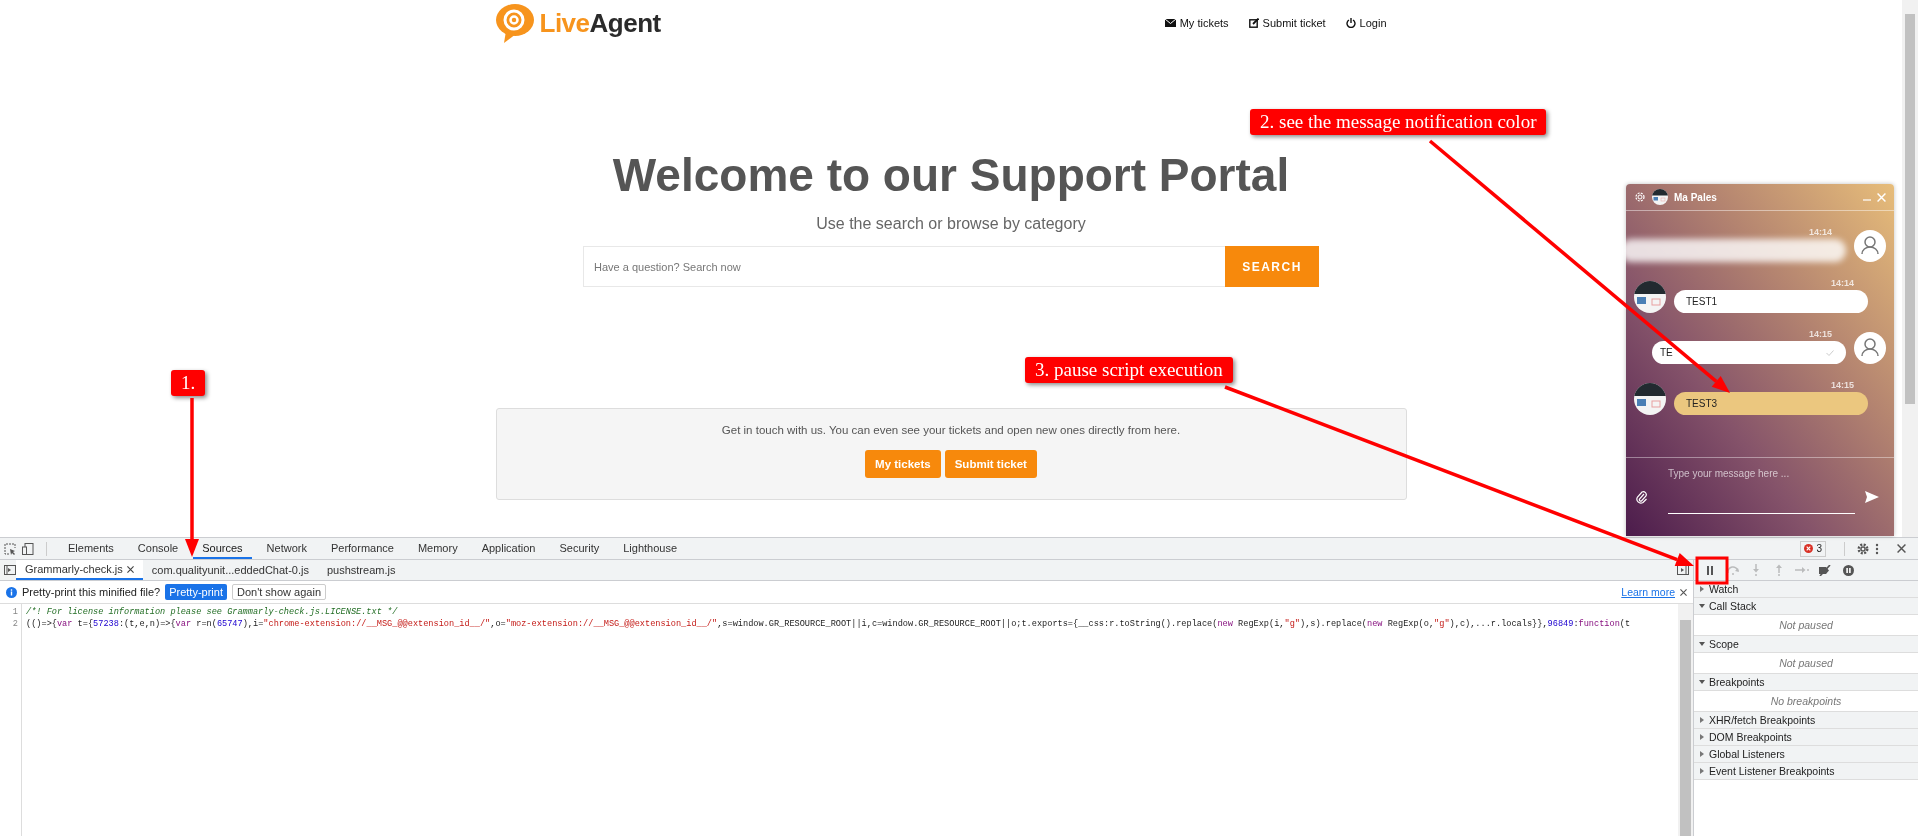 Image resolution: width=1918 pixels, height=836 pixels. Describe the element at coordinates (1350, 23) in the screenshot. I see `power-icon` at that location.